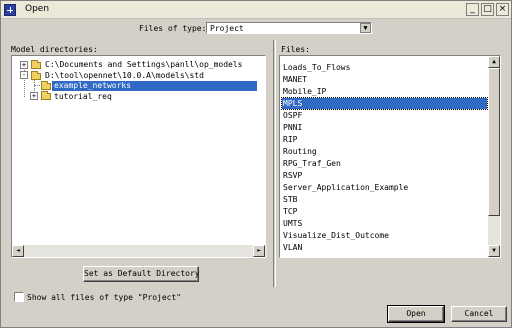 This screenshot has height=328, width=512. I want to click on list-item: VLAN, so click(384, 247).